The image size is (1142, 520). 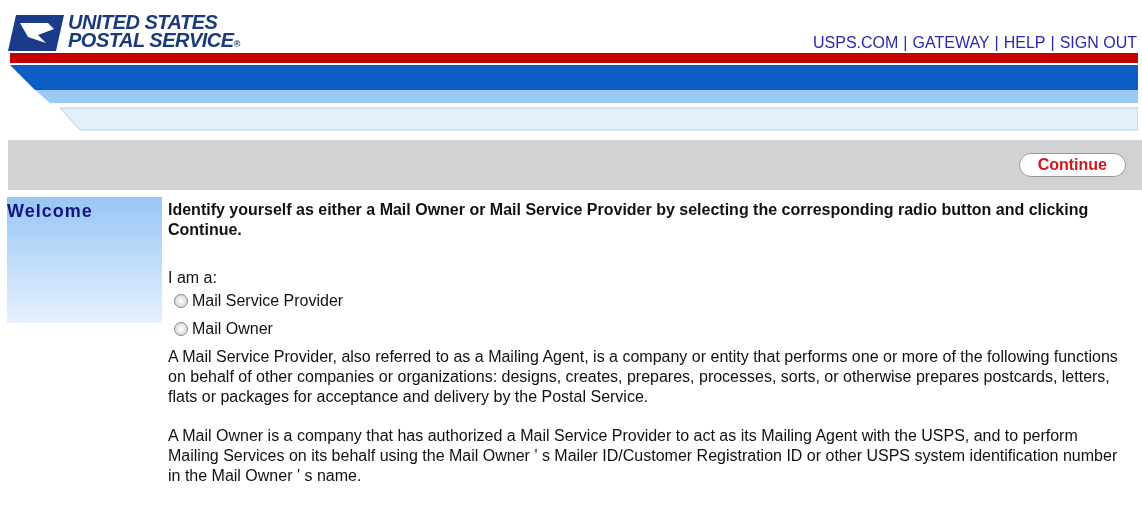 What do you see at coordinates (232, 329) in the screenshot?
I see `radio-label: Mail Owner` at bounding box center [232, 329].